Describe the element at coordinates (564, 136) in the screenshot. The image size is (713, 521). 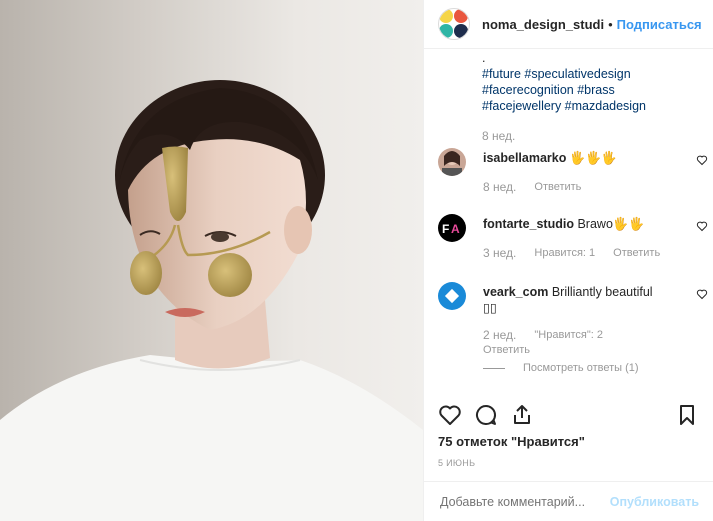
I see `caption-time: 8 нед.` at that location.